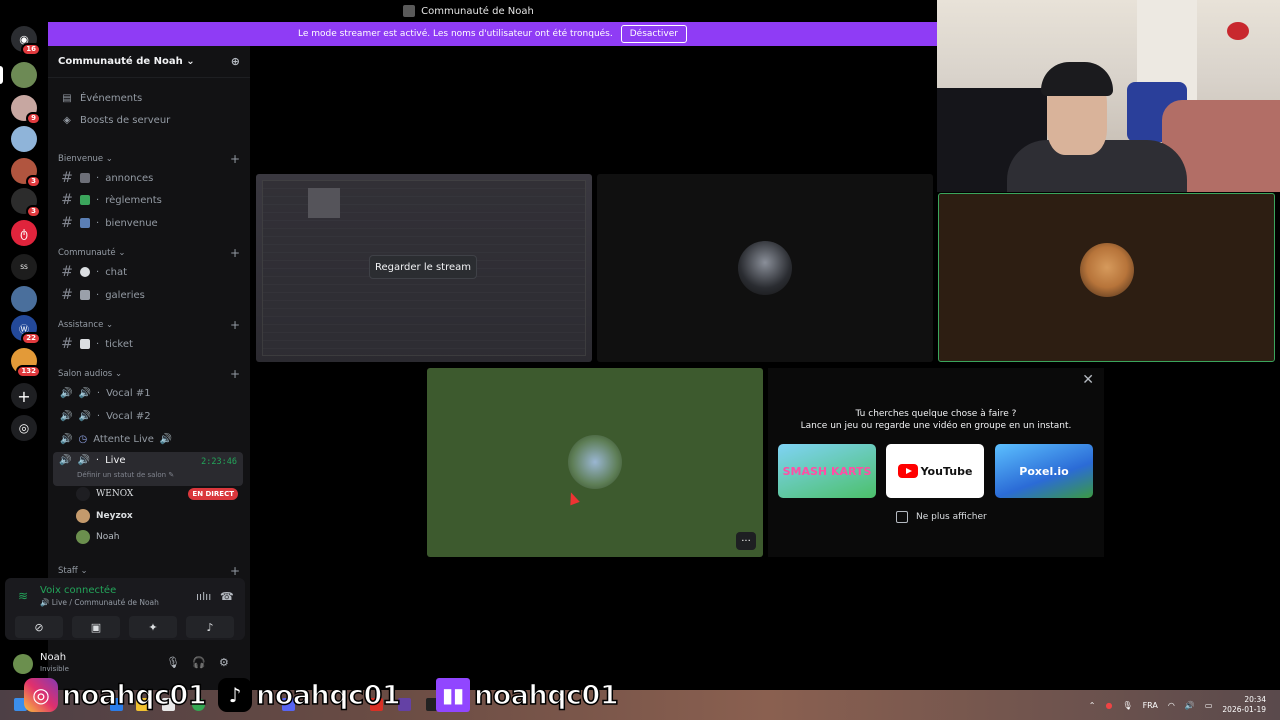  Describe the element at coordinates (67, 98) in the screenshot. I see `calendar-icon: ▤` at that location.